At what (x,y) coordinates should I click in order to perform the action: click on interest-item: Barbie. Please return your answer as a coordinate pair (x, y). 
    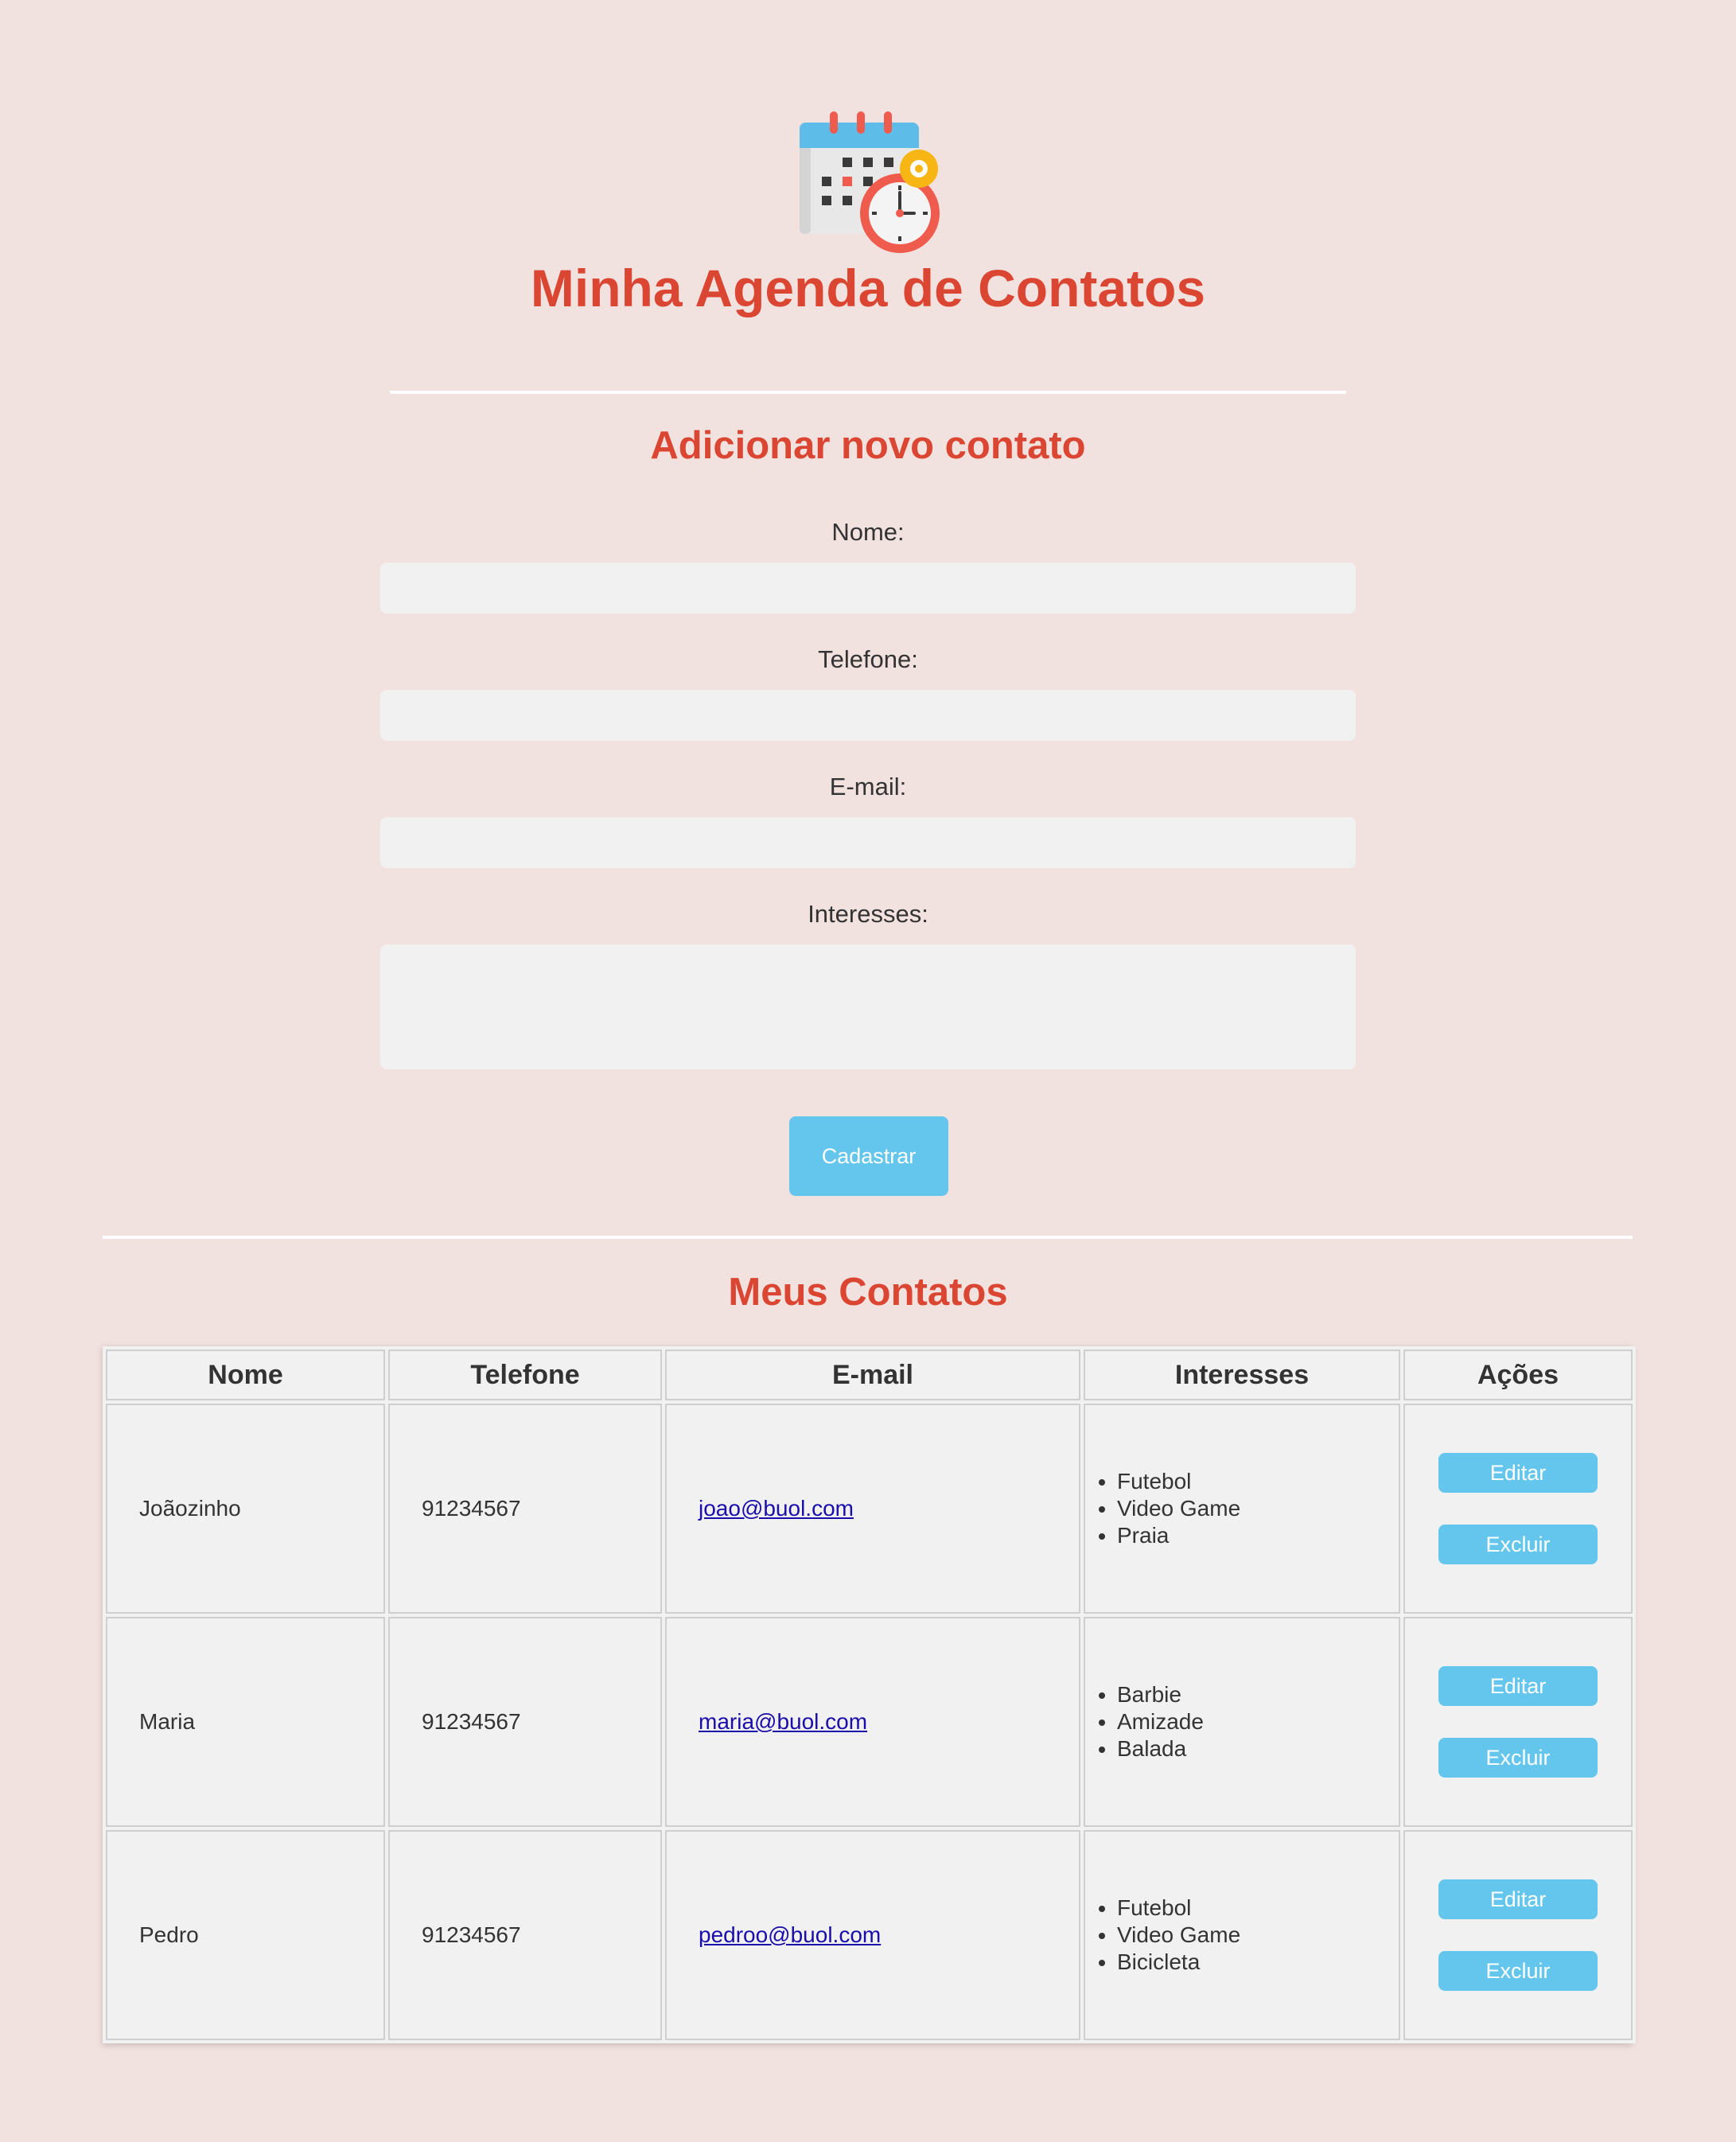
    Looking at the image, I should click on (1258, 1694).